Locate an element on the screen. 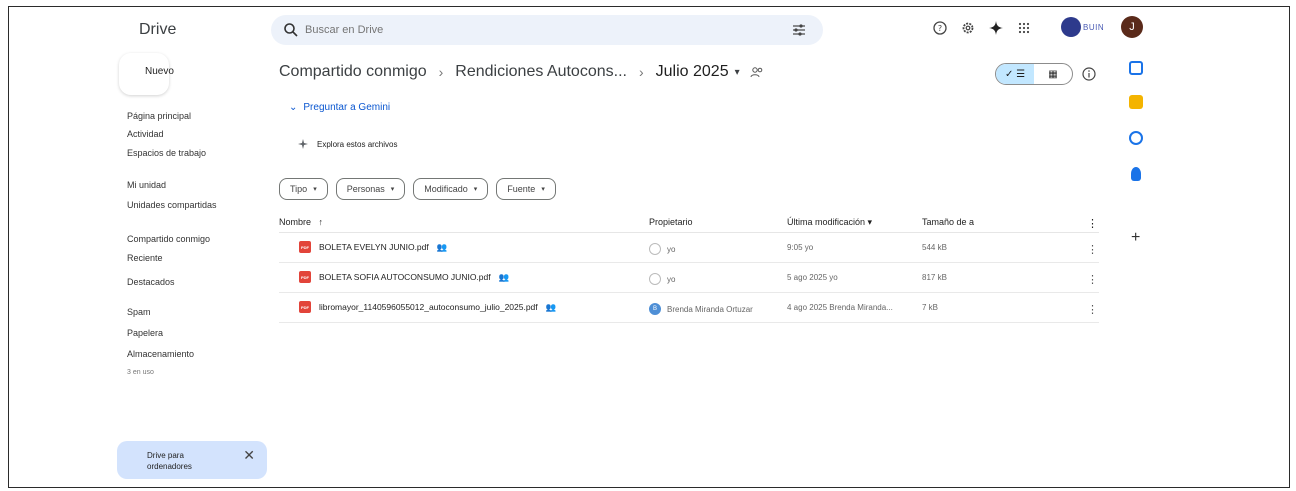 The width and height of the screenshot is (1296, 491). search-input is located at coordinates (525, 30).